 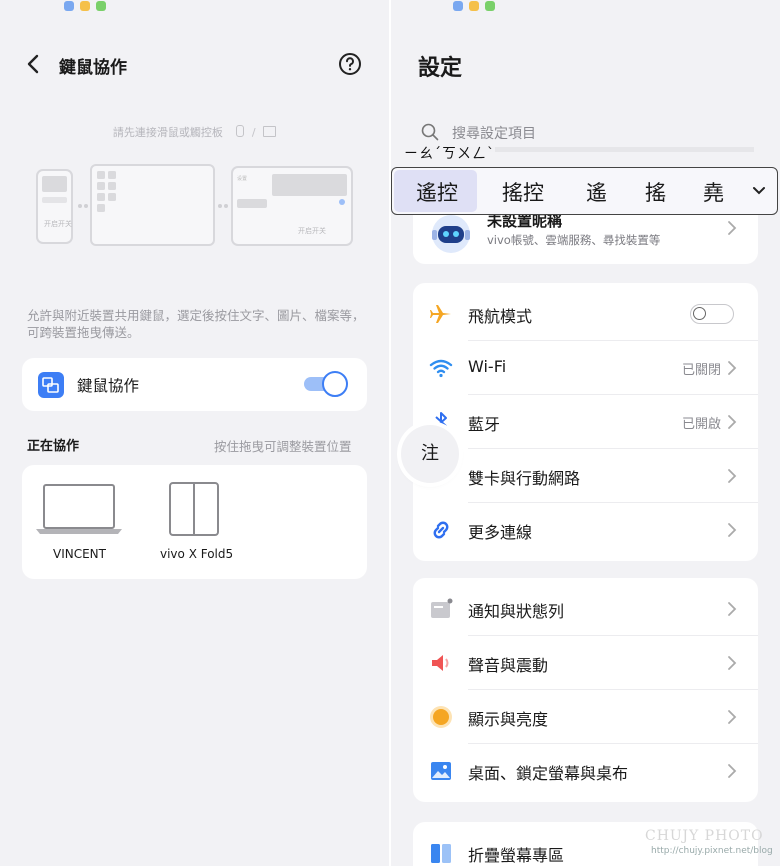 What do you see at coordinates (500, 316) in the screenshot?
I see `row-label: 飛航模式` at bounding box center [500, 316].